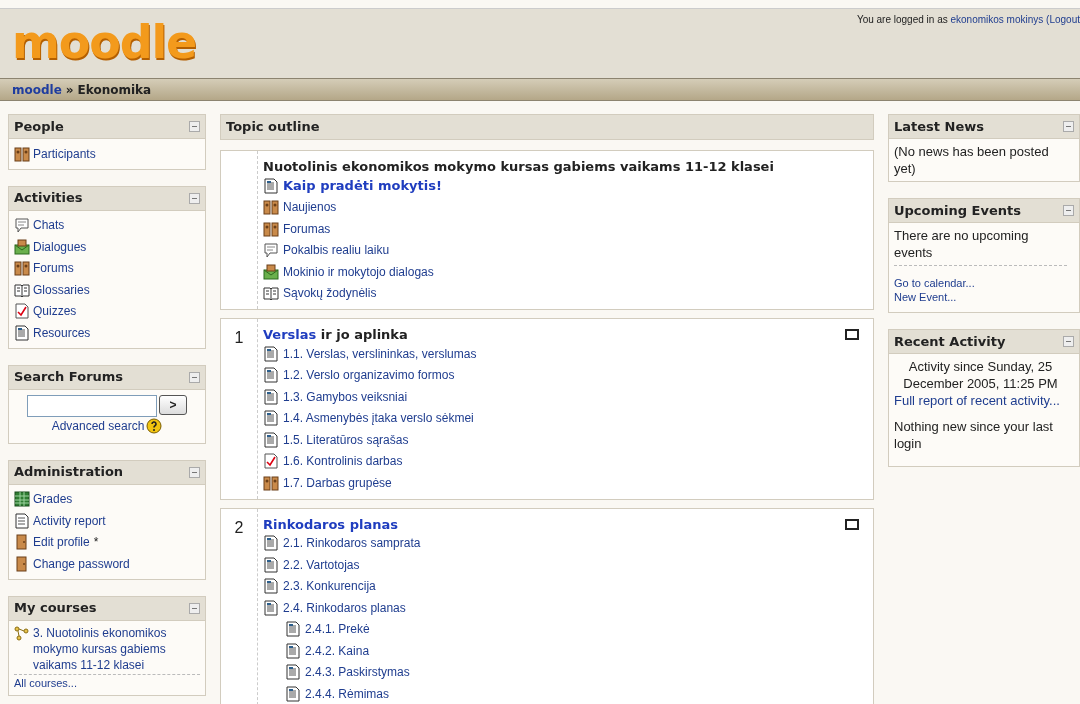  What do you see at coordinates (239, 527) in the screenshot?
I see `section-number: 2` at bounding box center [239, 527].